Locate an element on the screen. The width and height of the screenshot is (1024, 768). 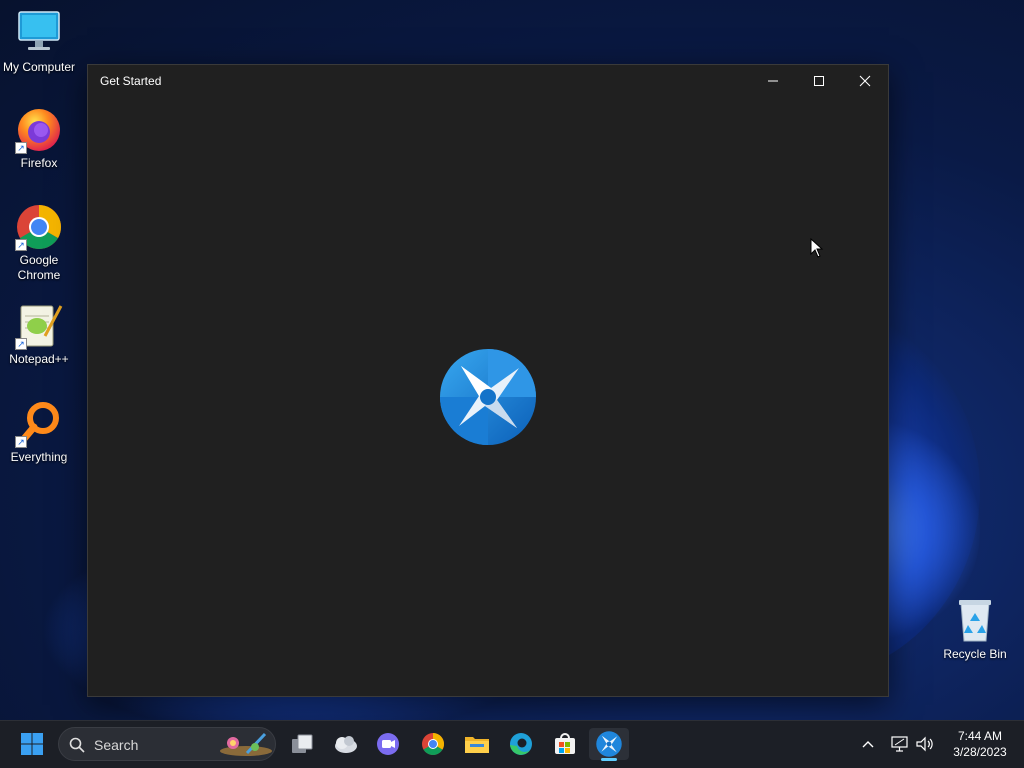
desktop-icon-recycle-bin: Recycle Bin is located at coordinates (975, 629).